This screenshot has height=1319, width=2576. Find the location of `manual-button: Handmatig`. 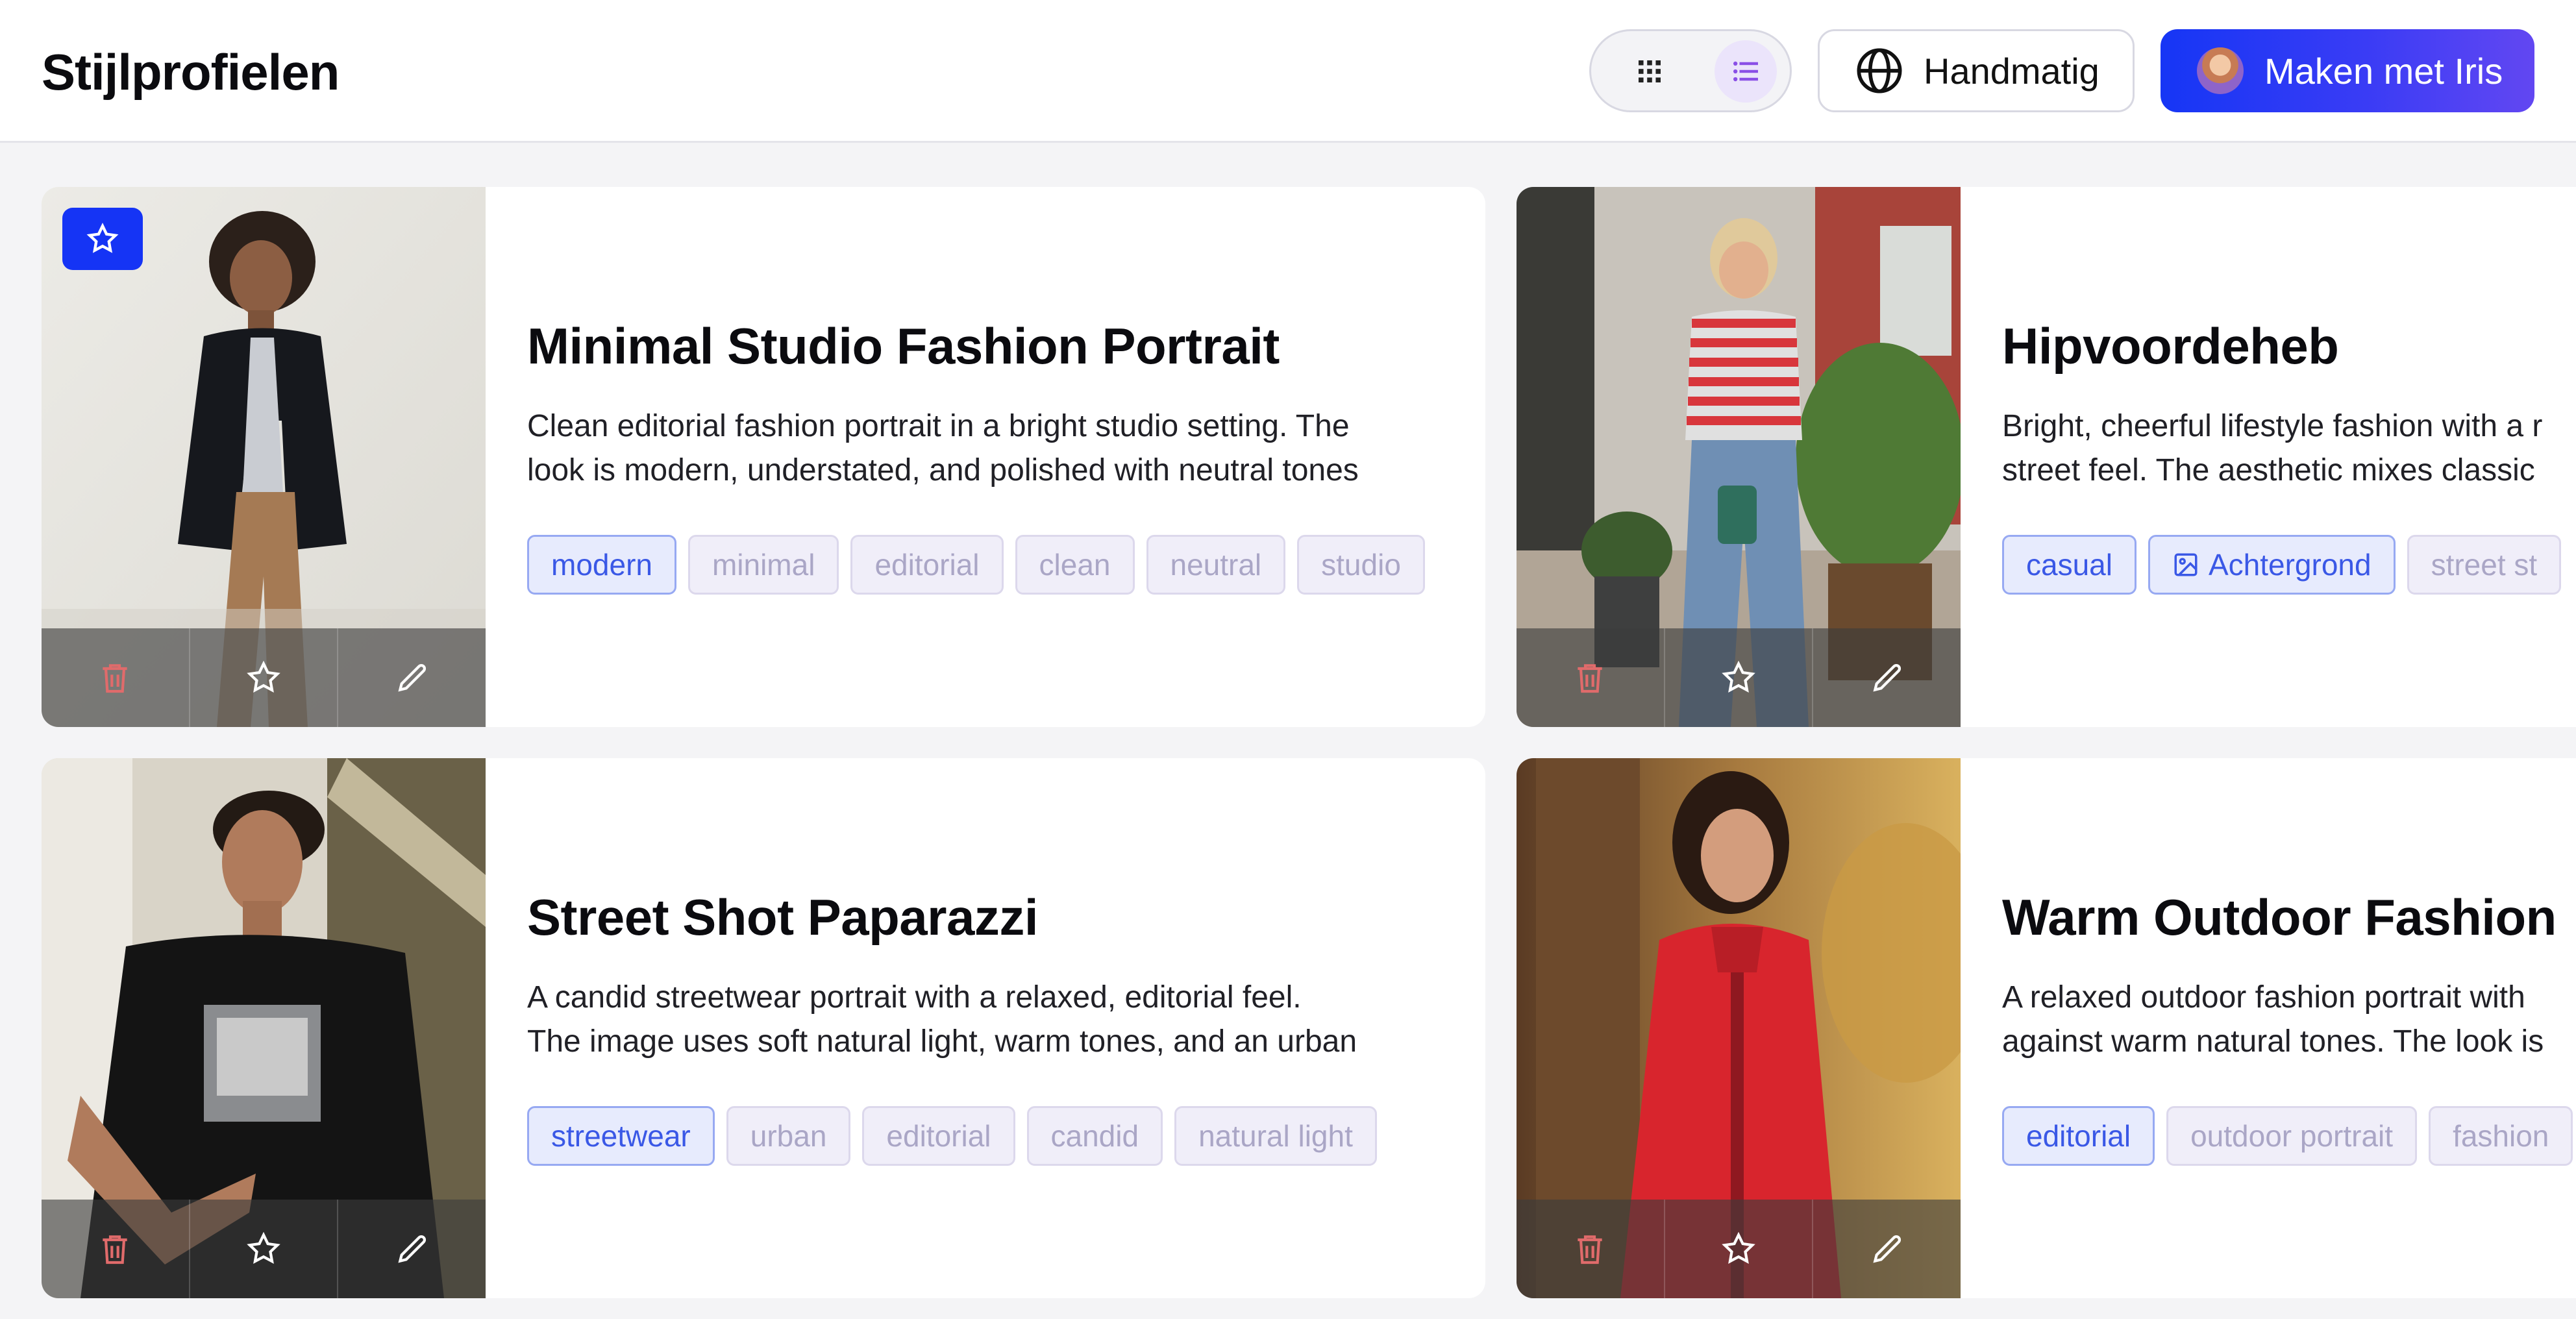

manual-button: Handmatig is located at coordinates (1976, 70).